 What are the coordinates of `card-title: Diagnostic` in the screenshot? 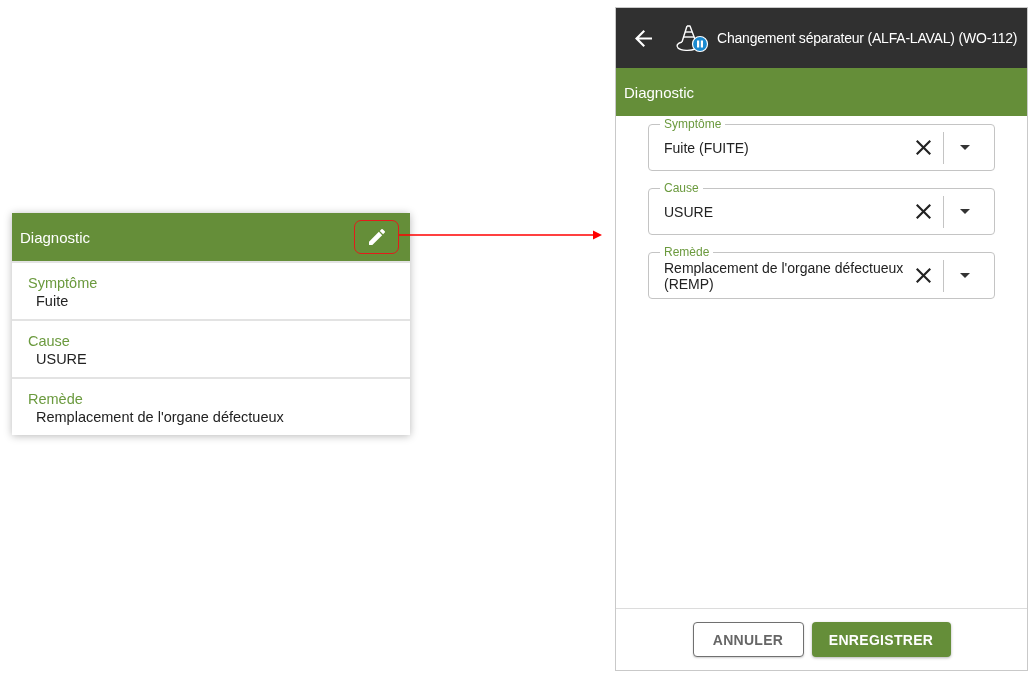 It's located at (55, 237).